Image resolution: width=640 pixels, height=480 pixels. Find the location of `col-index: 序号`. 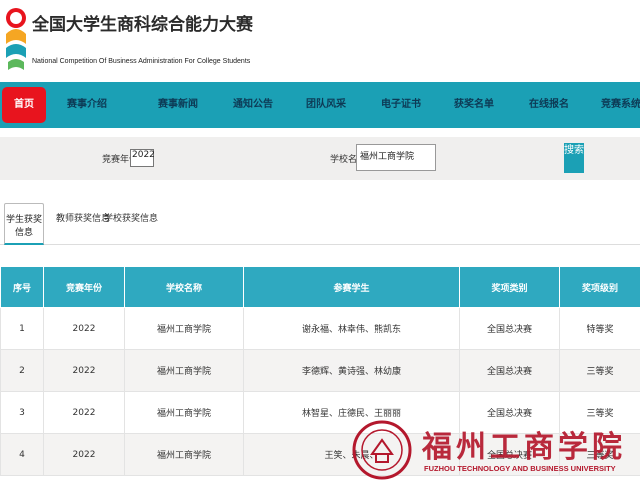

col-index: 序号 is located at coordinates (22, 287).